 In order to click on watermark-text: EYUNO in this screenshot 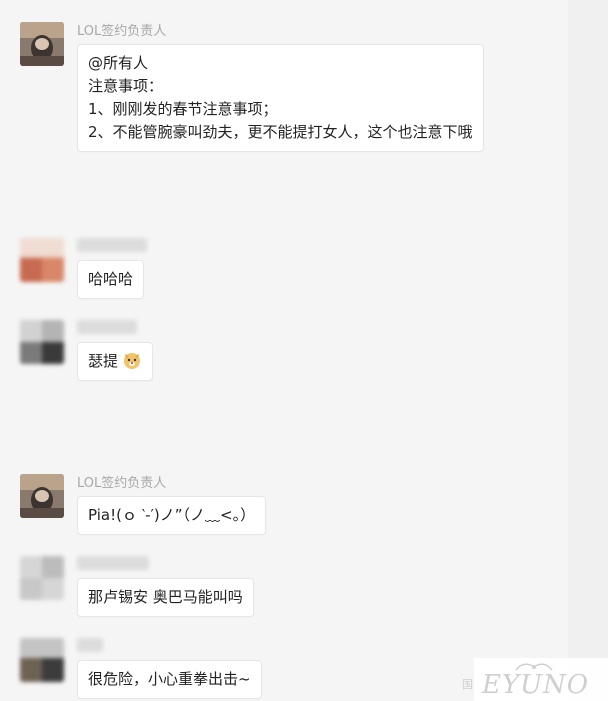, I will do `click(536, 685)`.